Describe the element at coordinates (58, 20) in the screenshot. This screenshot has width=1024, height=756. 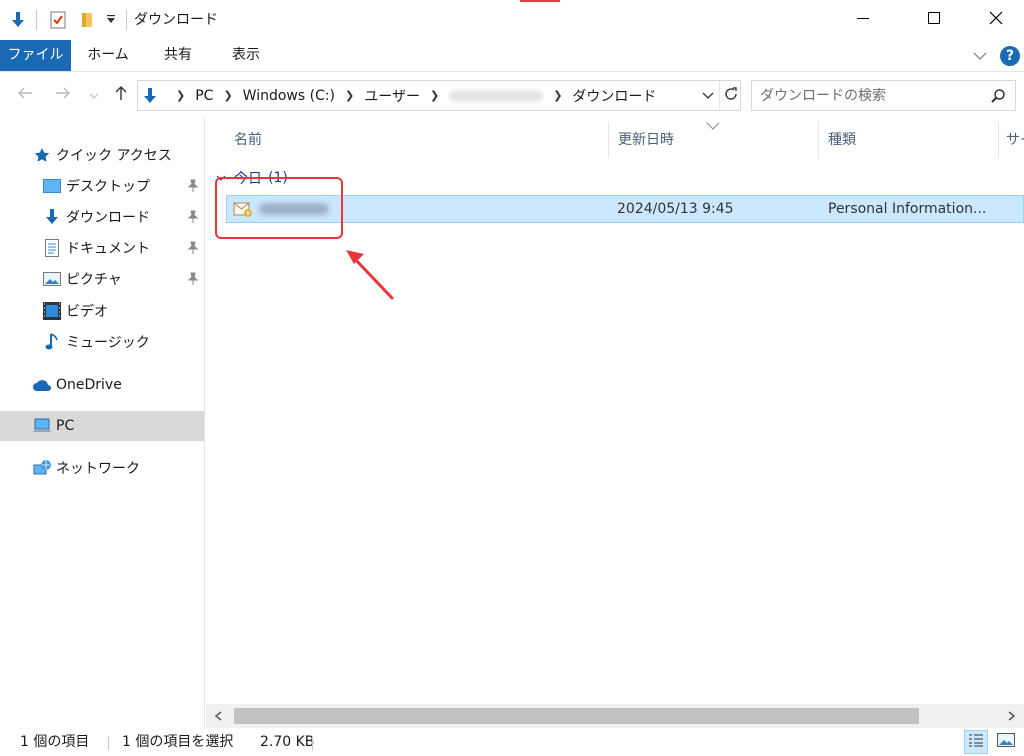
I see `properties-icon` at that location.